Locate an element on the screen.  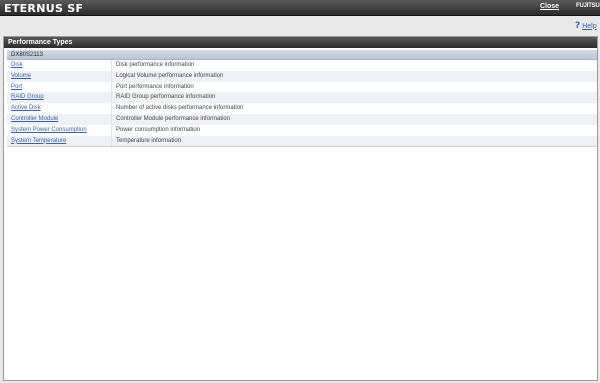
raid-group-link: RAID Group is located at coordinates (59, 97).